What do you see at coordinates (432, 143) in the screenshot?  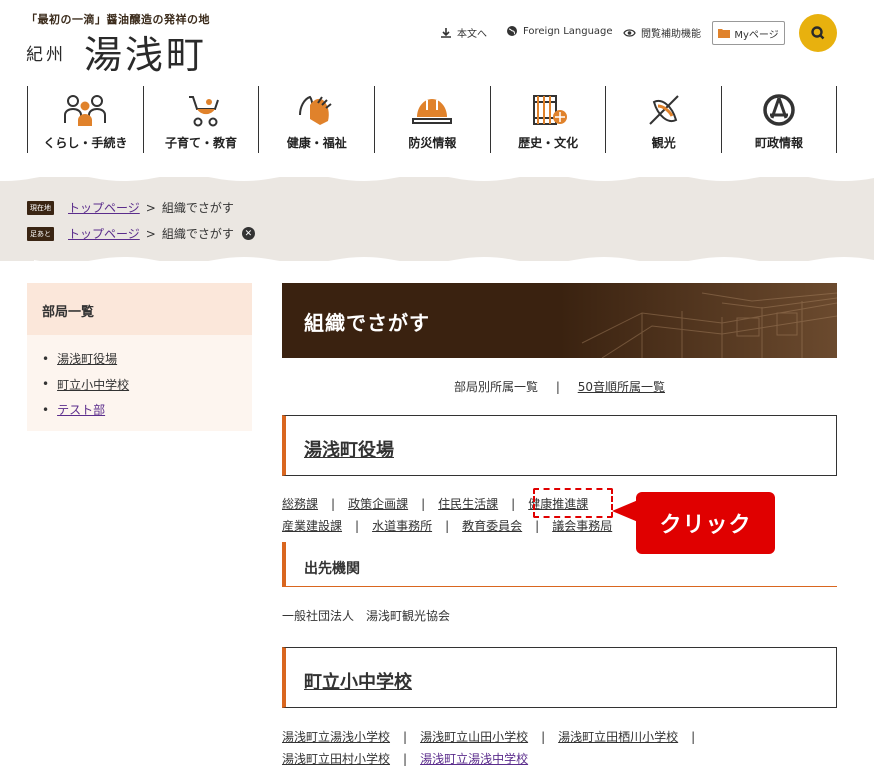 I see `nav-label: 防災情報` at bounding box center [432, 143].